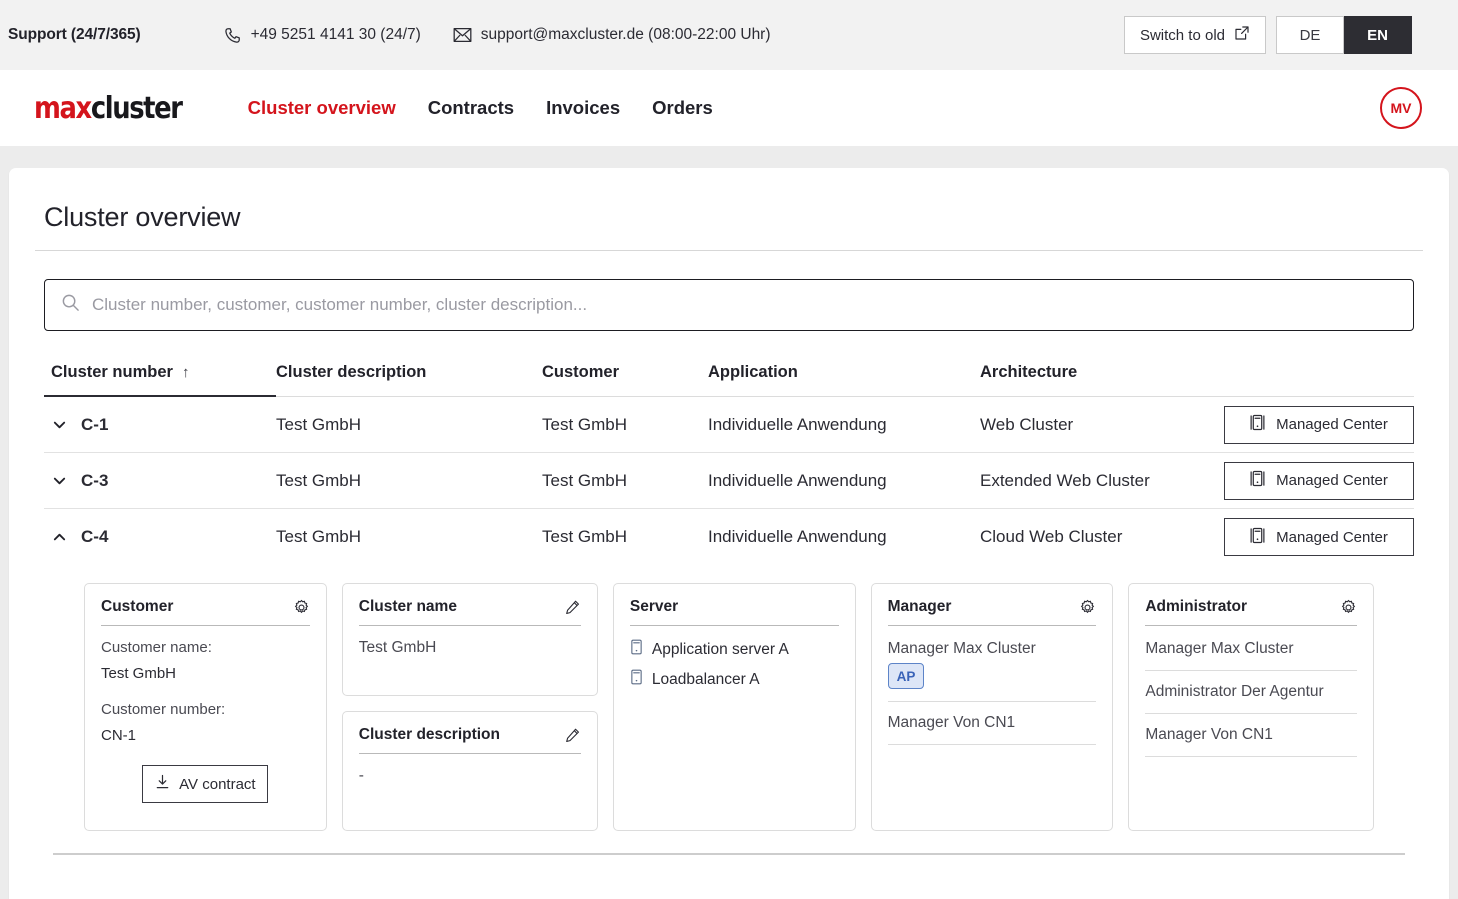 This screenshot has height=899, width=1458. Describe the element at coordinates (469, 753) in the screenshot. I see `cluster-description-card-divider` at that location.